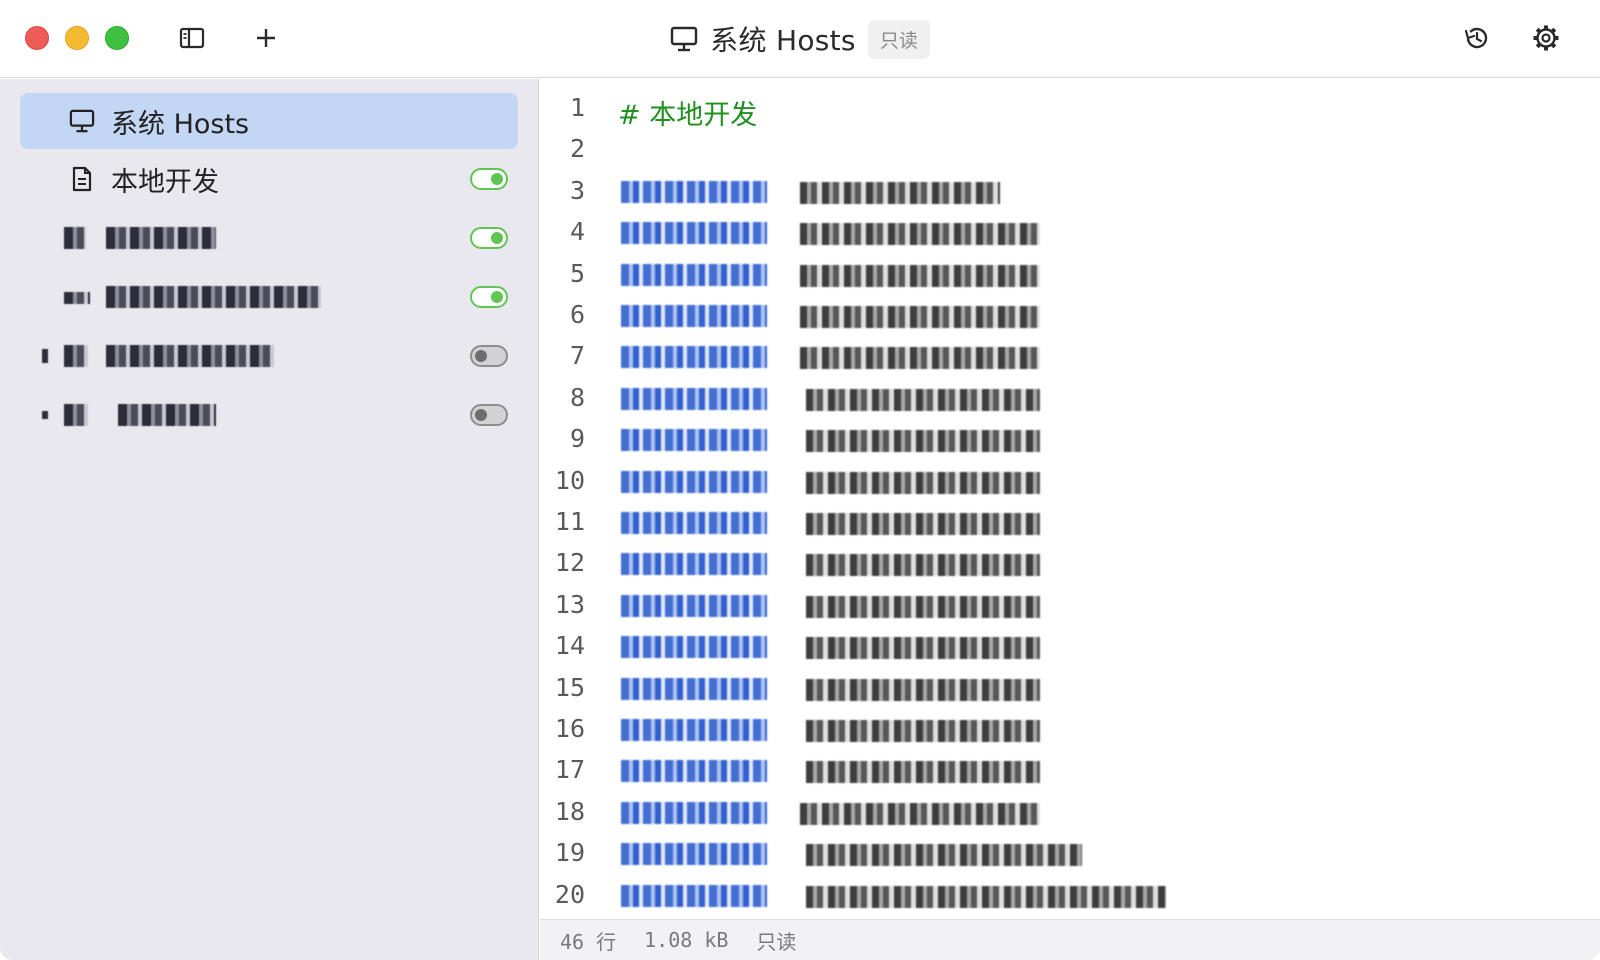  Describe the element at coordinates (1070, 109) in the screenshot. I see `editor-line: 1 # 本地开发` at that location.